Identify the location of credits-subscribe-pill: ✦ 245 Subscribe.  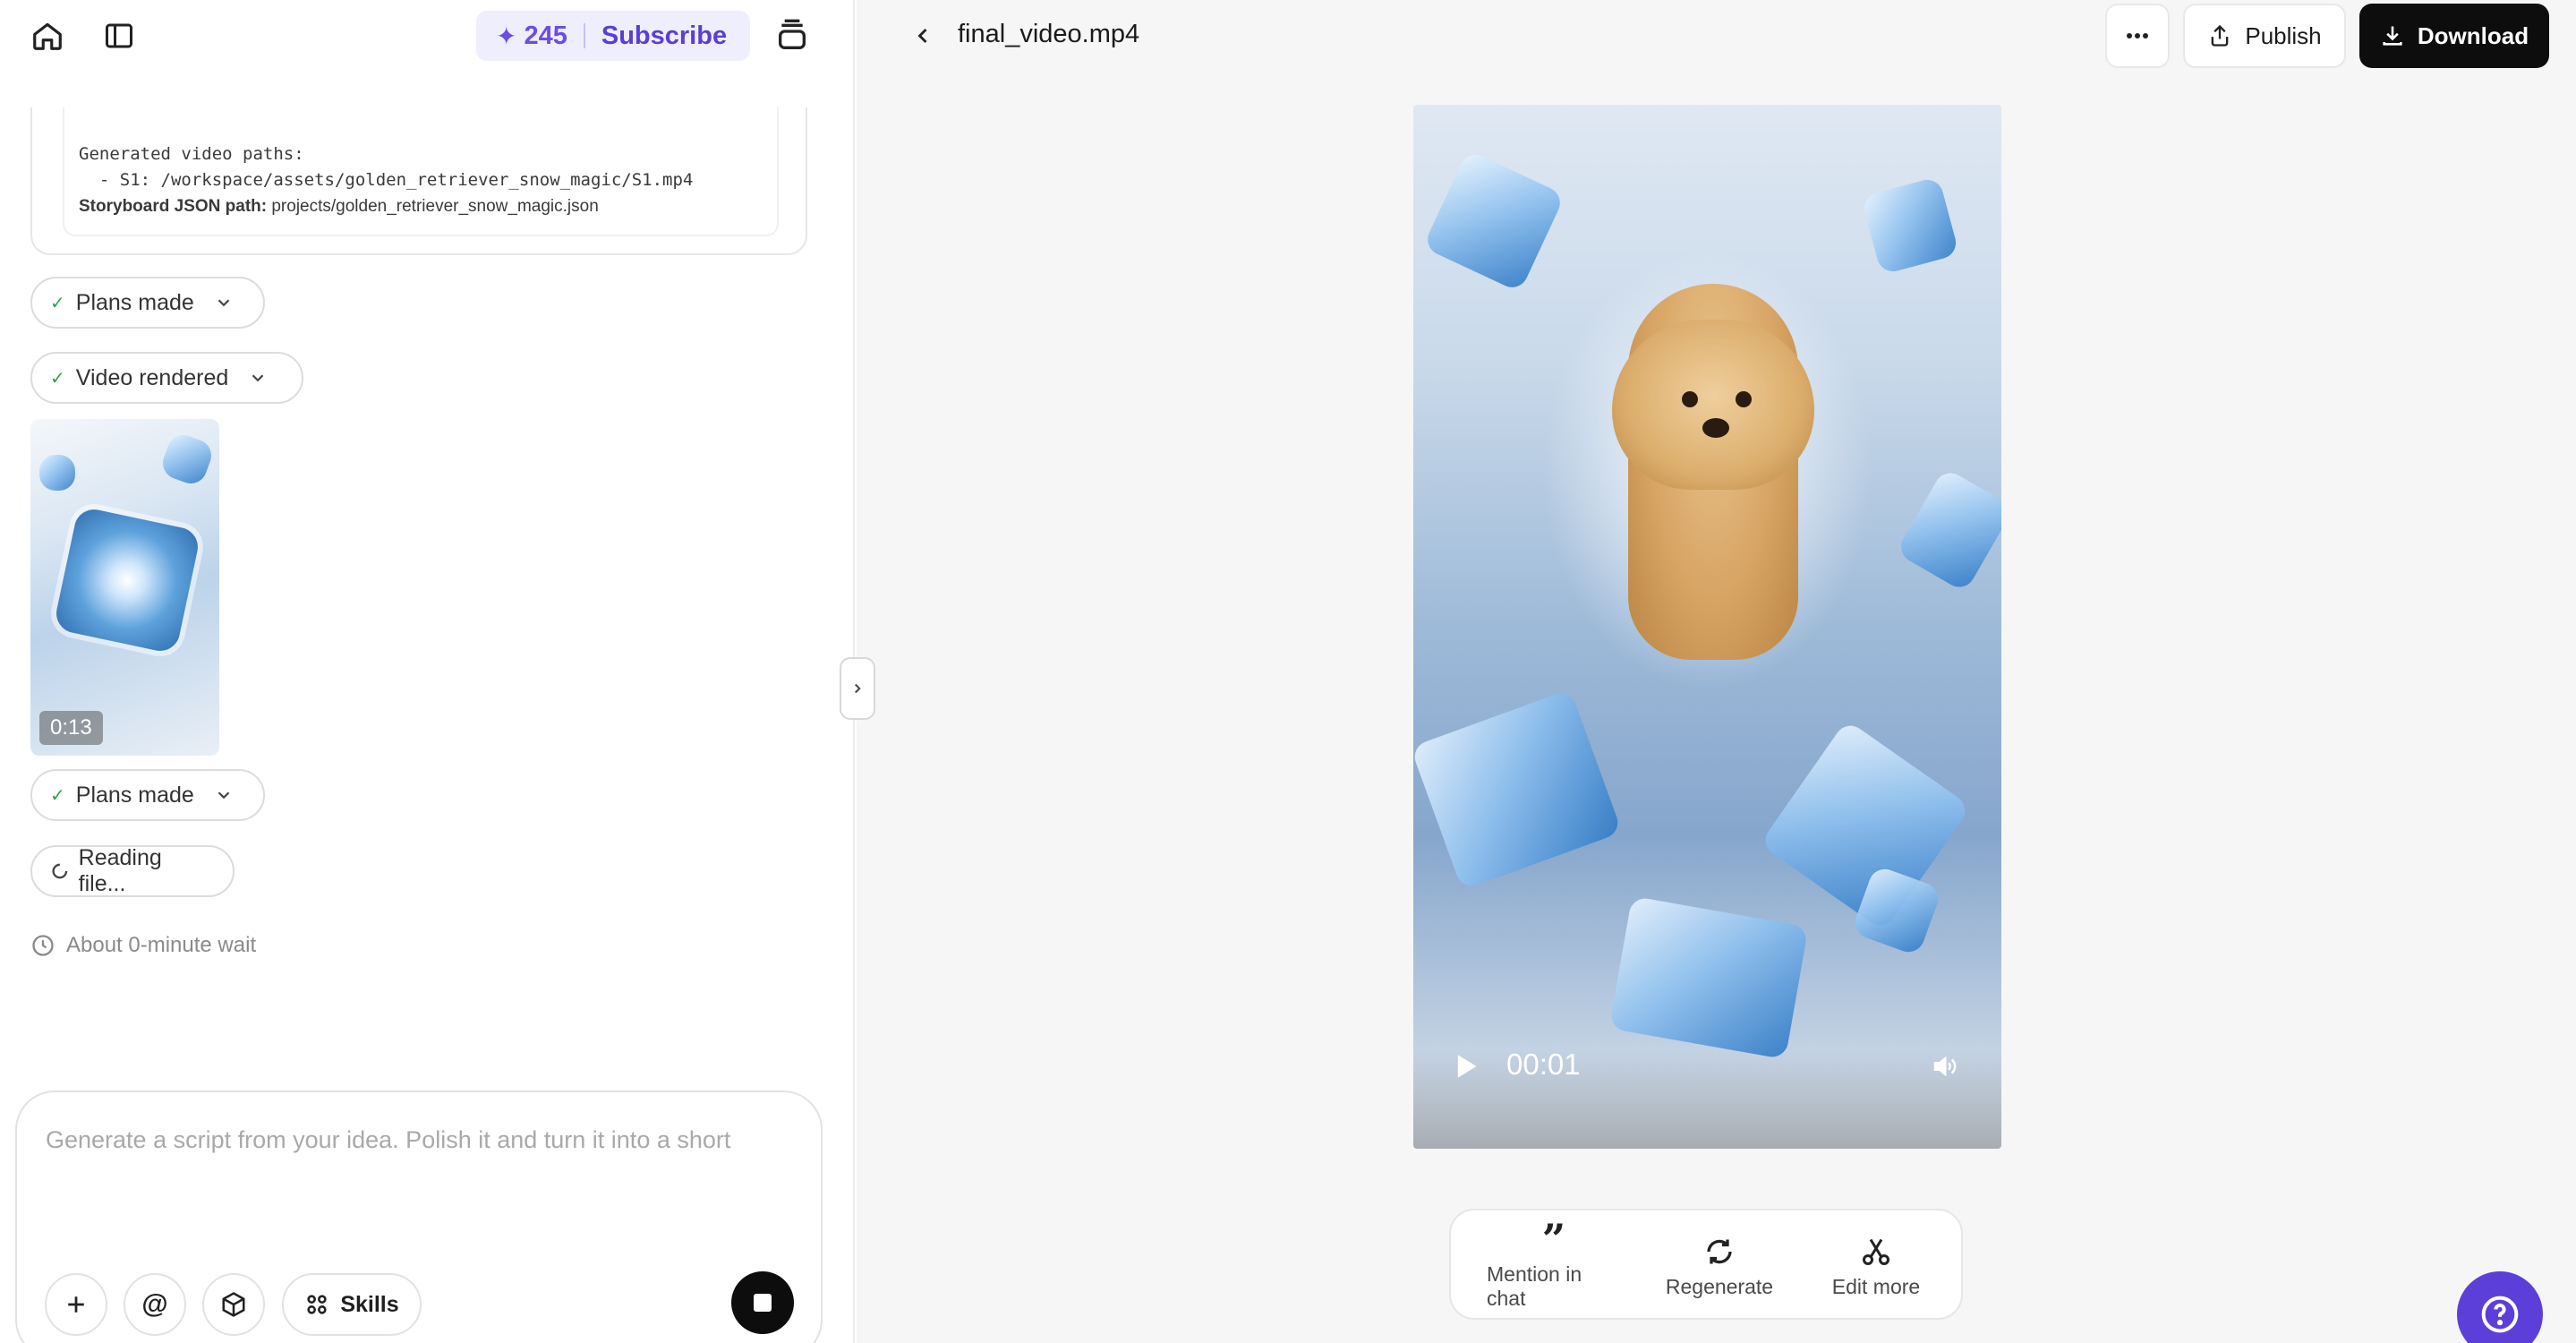
(613, 36).